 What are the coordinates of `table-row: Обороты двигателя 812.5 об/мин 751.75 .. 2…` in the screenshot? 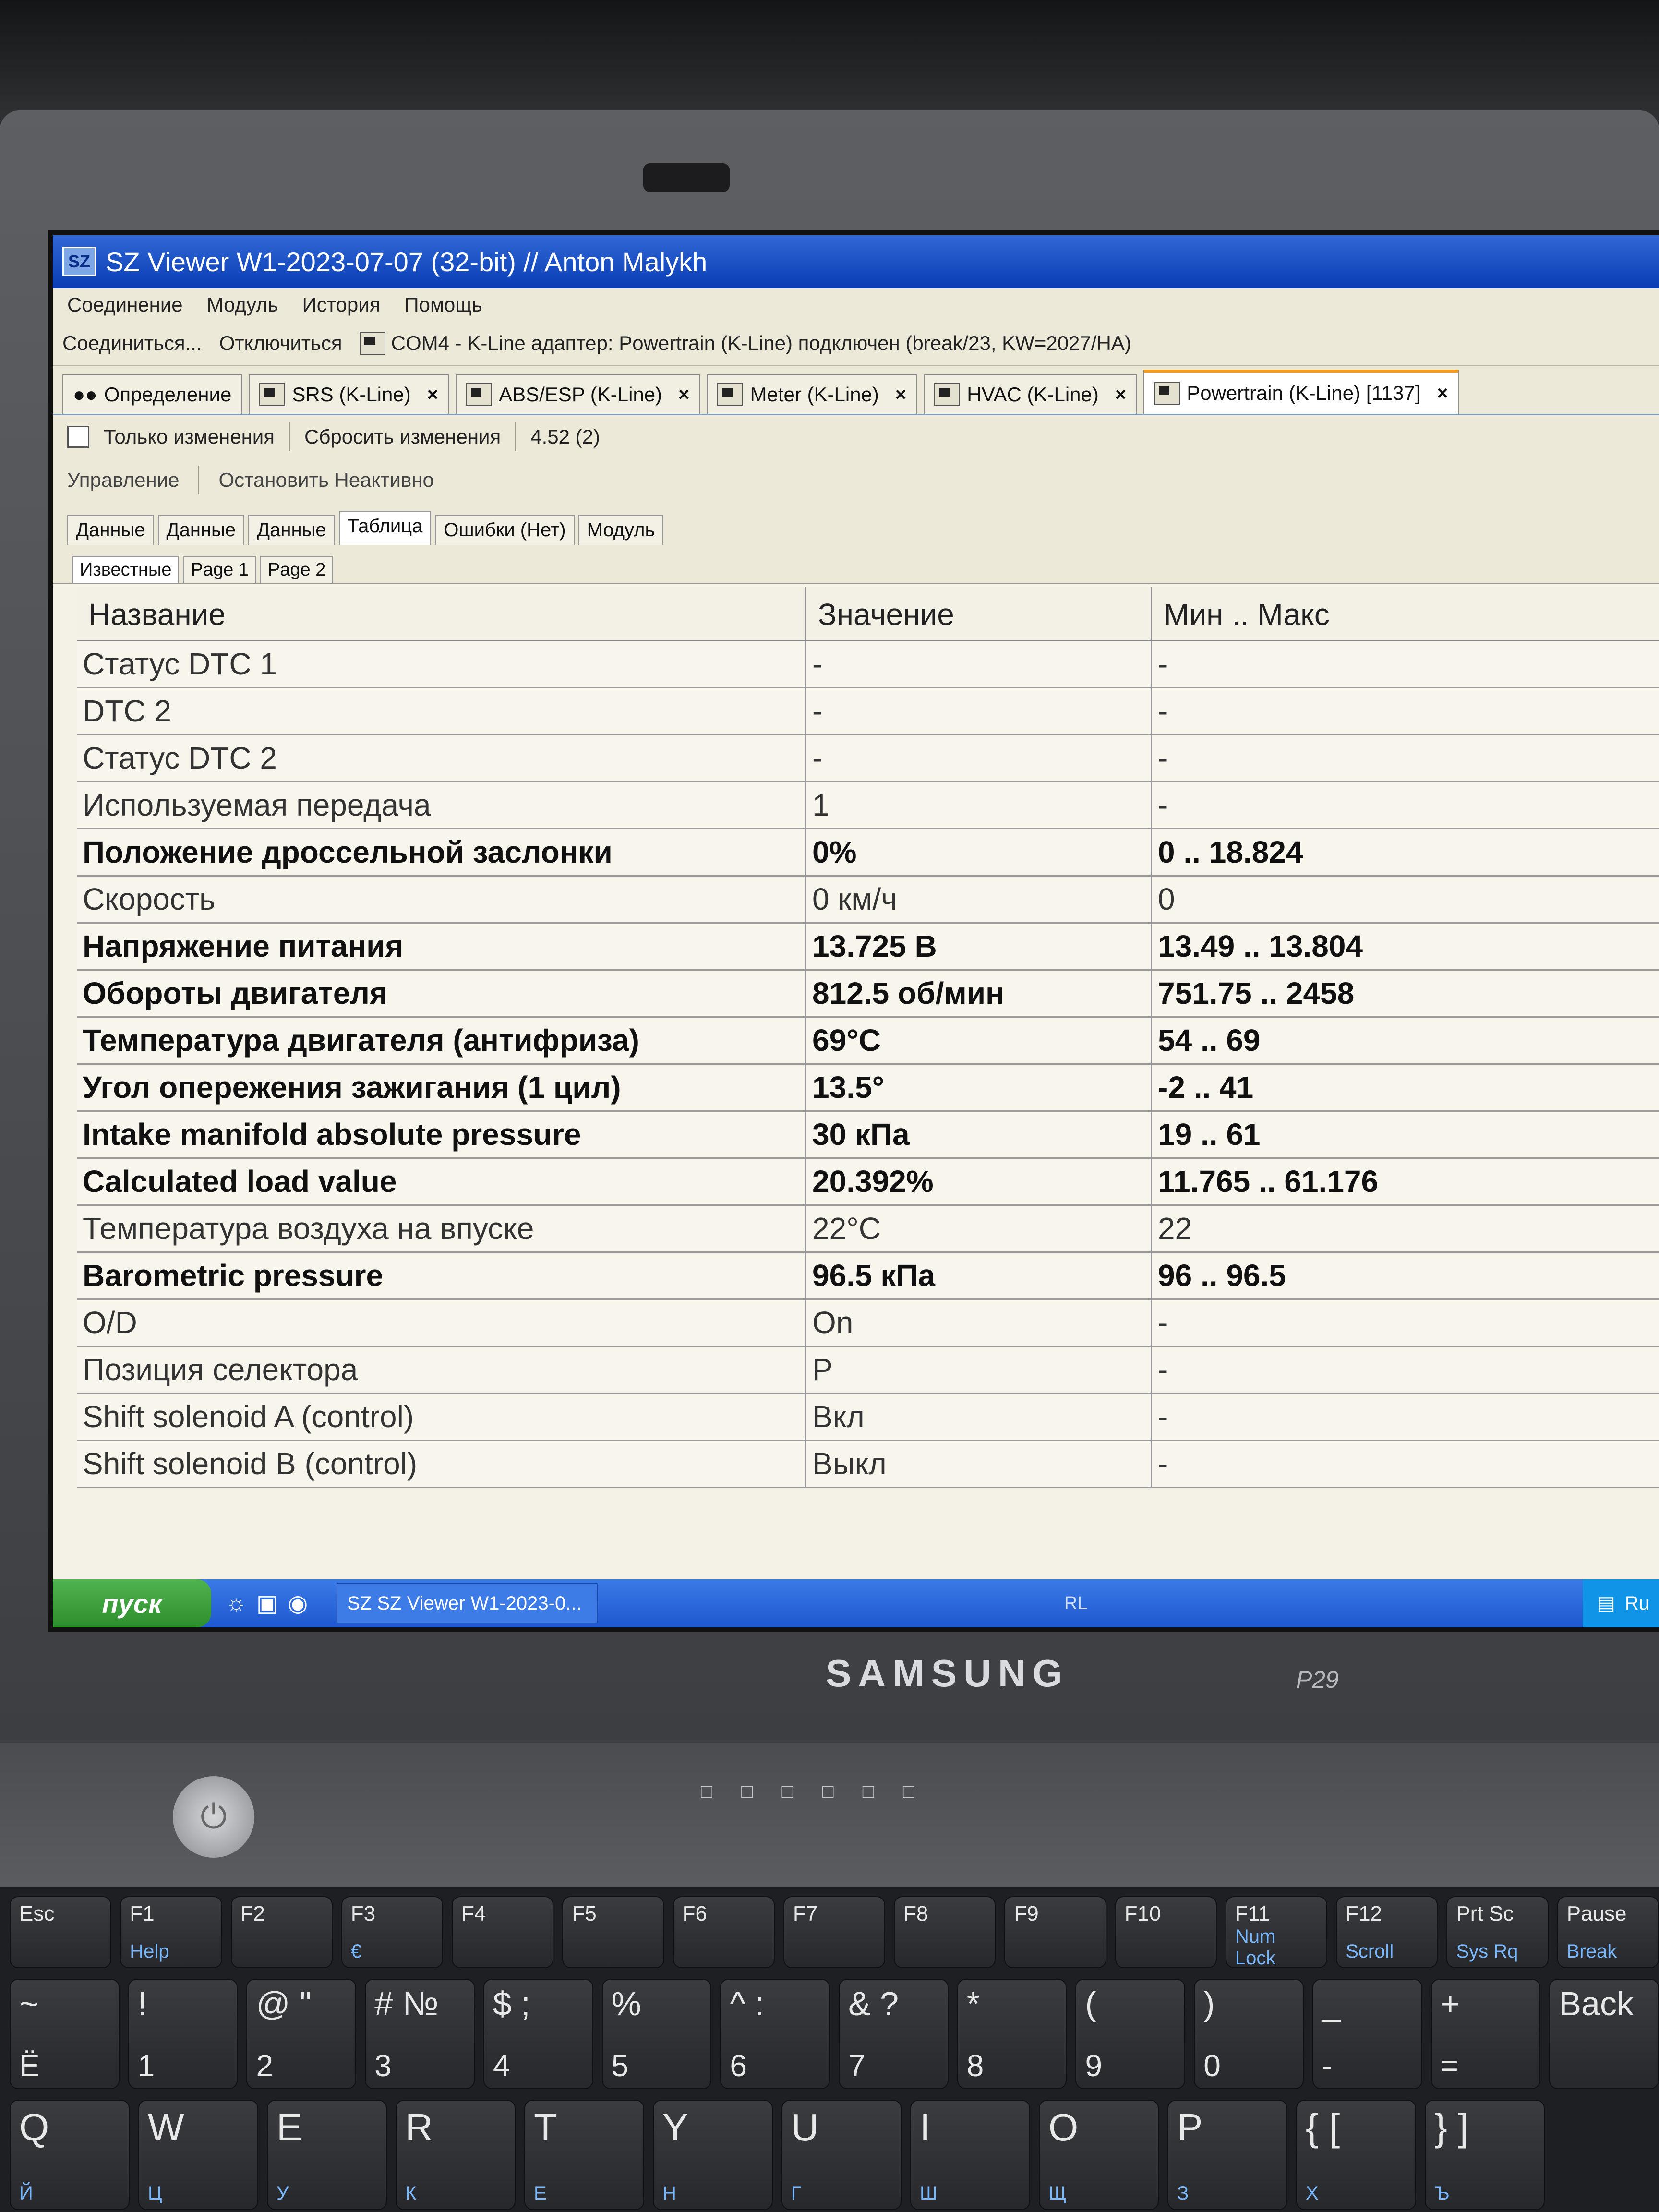 It's located at (868, 994).